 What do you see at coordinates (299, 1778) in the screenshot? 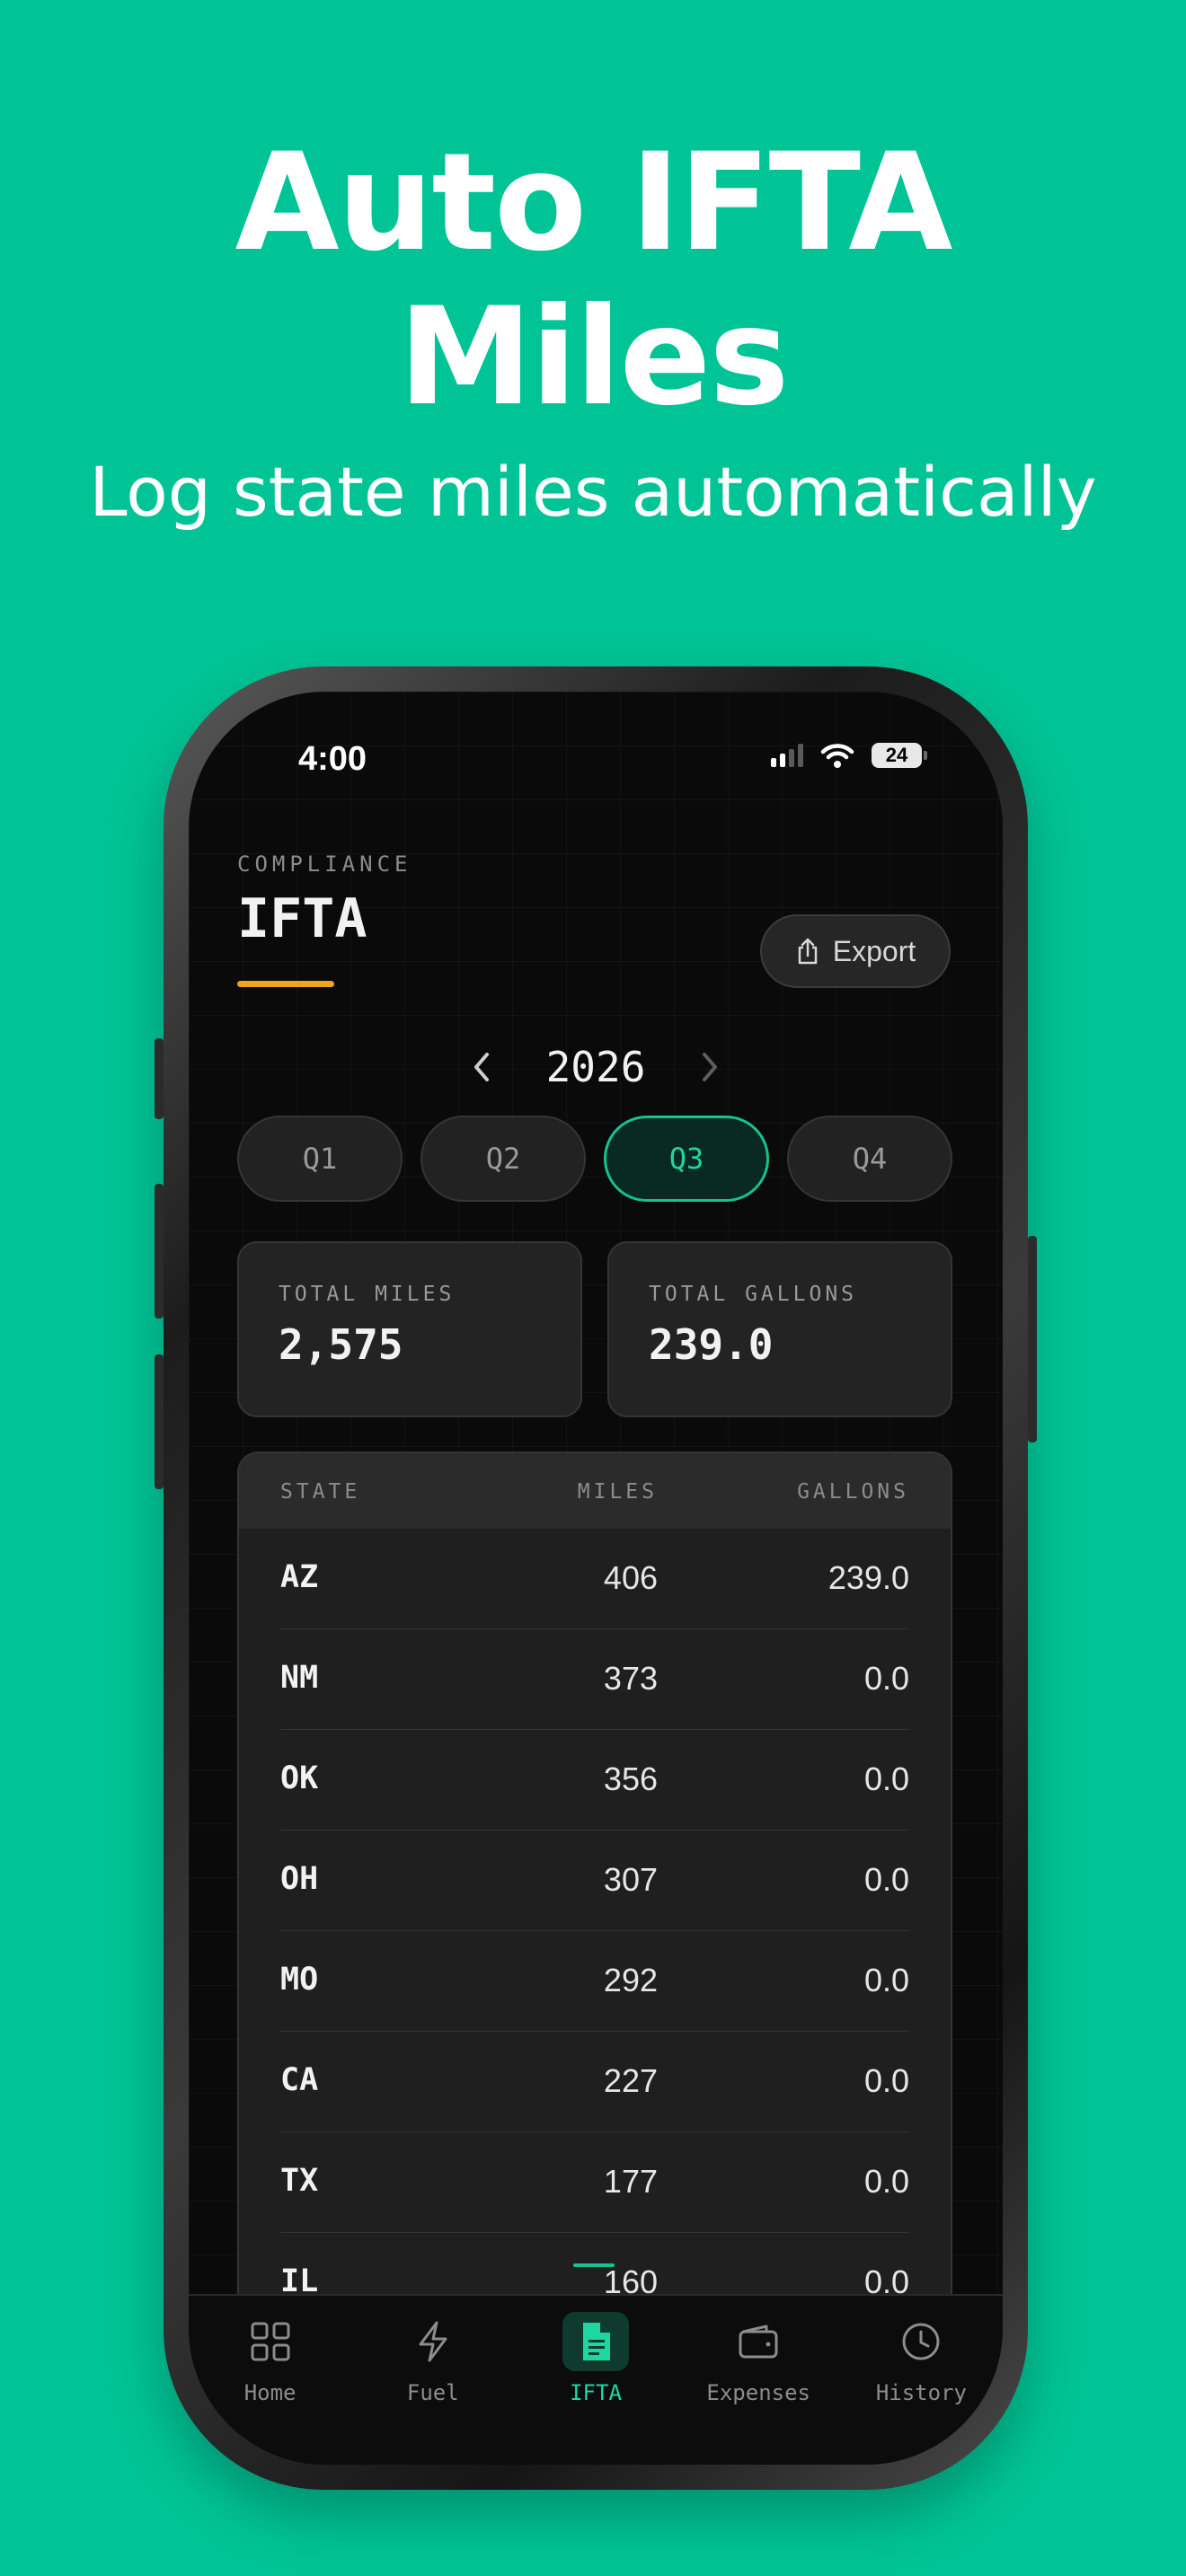
I see `row-state: OK` at bounding box center [299, 1778].